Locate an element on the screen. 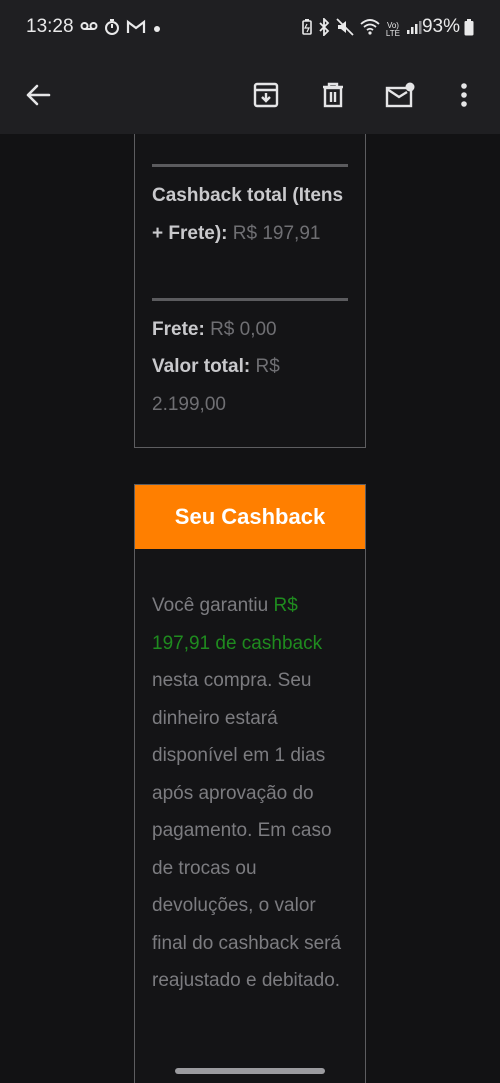 This screenshot has height=1083, width=500. email-toolbar is located at coordinates (250, 95).